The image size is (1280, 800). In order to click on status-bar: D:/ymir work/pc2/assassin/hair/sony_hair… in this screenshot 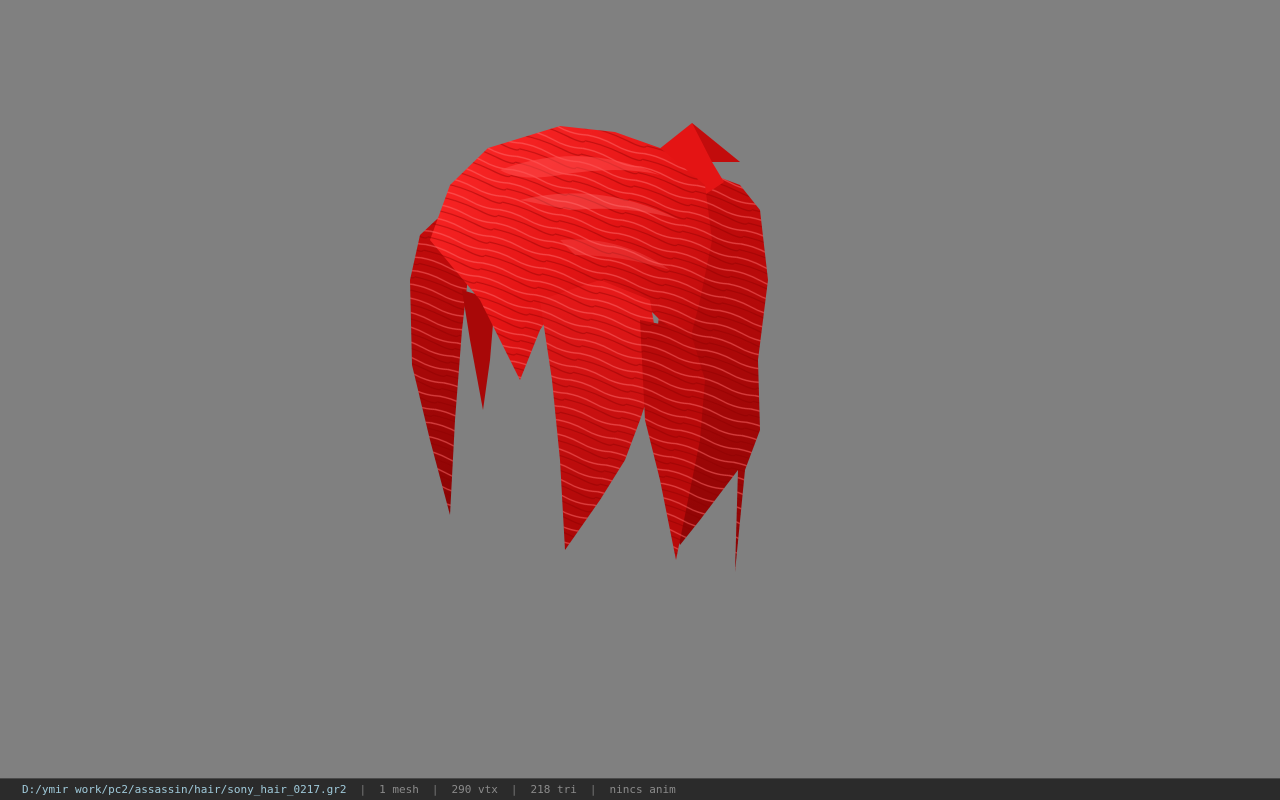, I will do `click(640, 789)`.